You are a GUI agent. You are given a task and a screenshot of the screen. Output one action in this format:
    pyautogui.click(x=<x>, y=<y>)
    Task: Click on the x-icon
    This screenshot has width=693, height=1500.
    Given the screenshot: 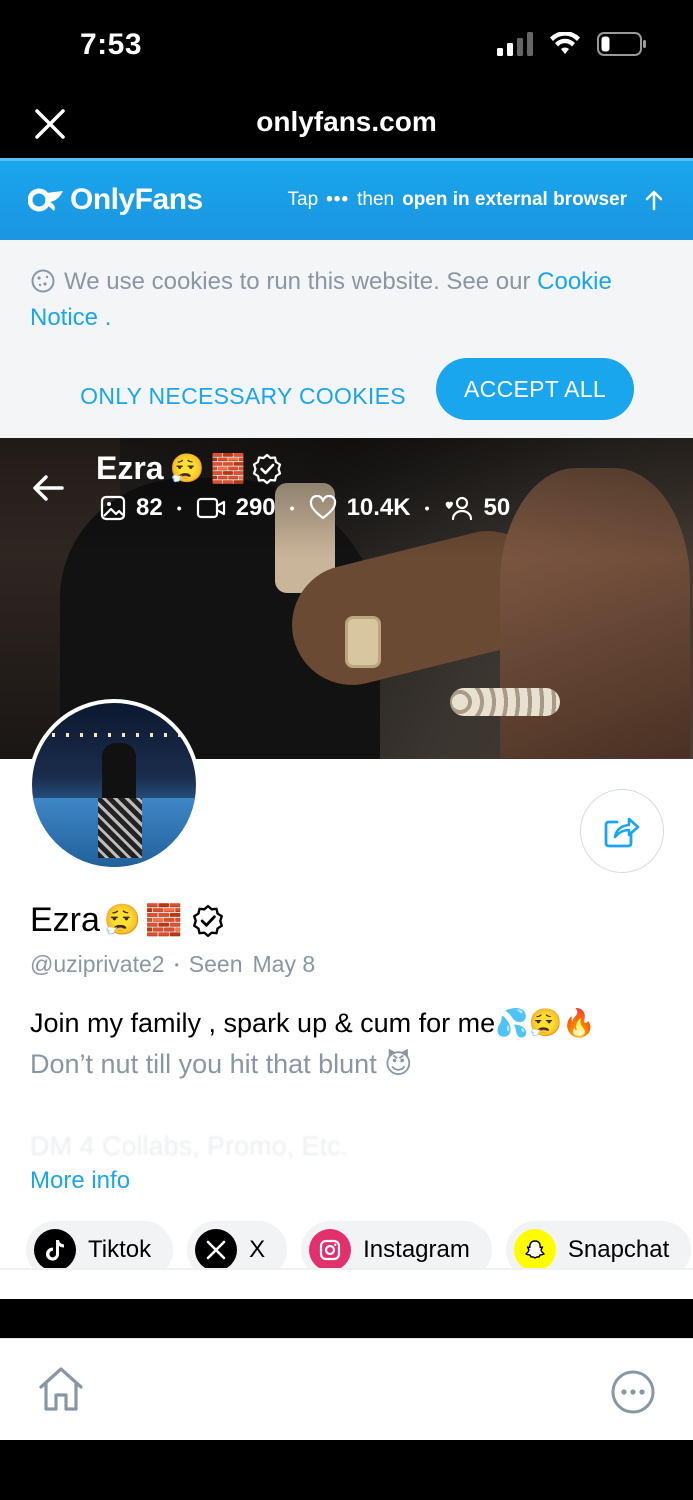 What is the action you would take?
    pyautogui.click(x=216, y=1250)
    